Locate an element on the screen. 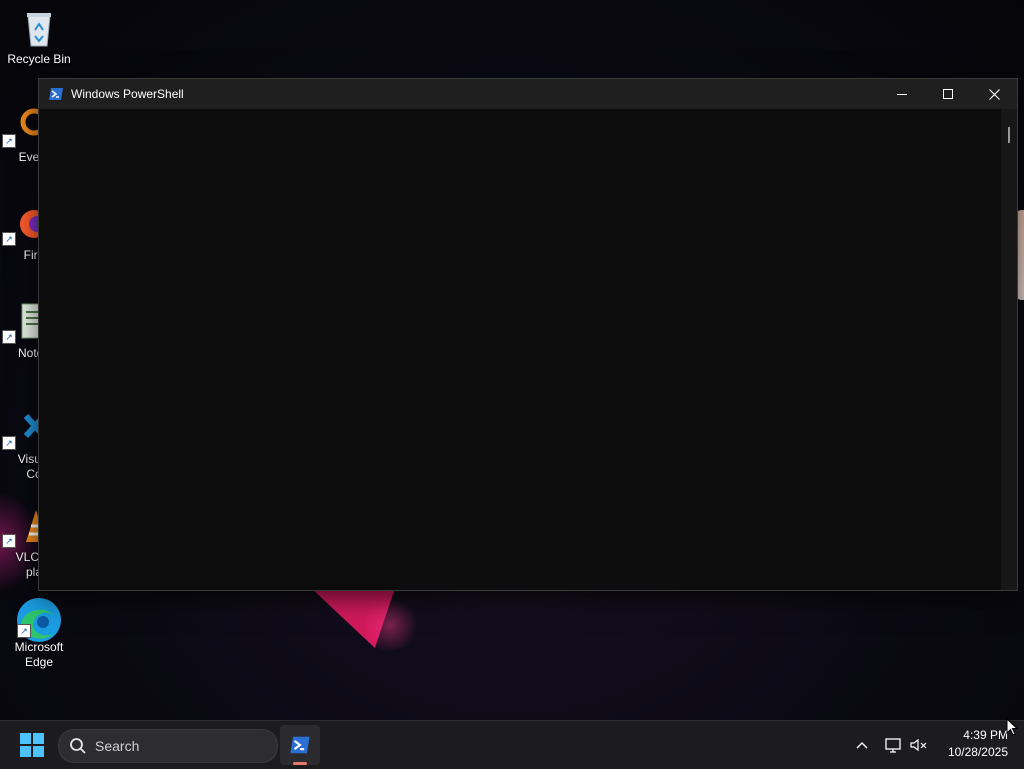  minimize-icon is located at coordinates (902, 94).